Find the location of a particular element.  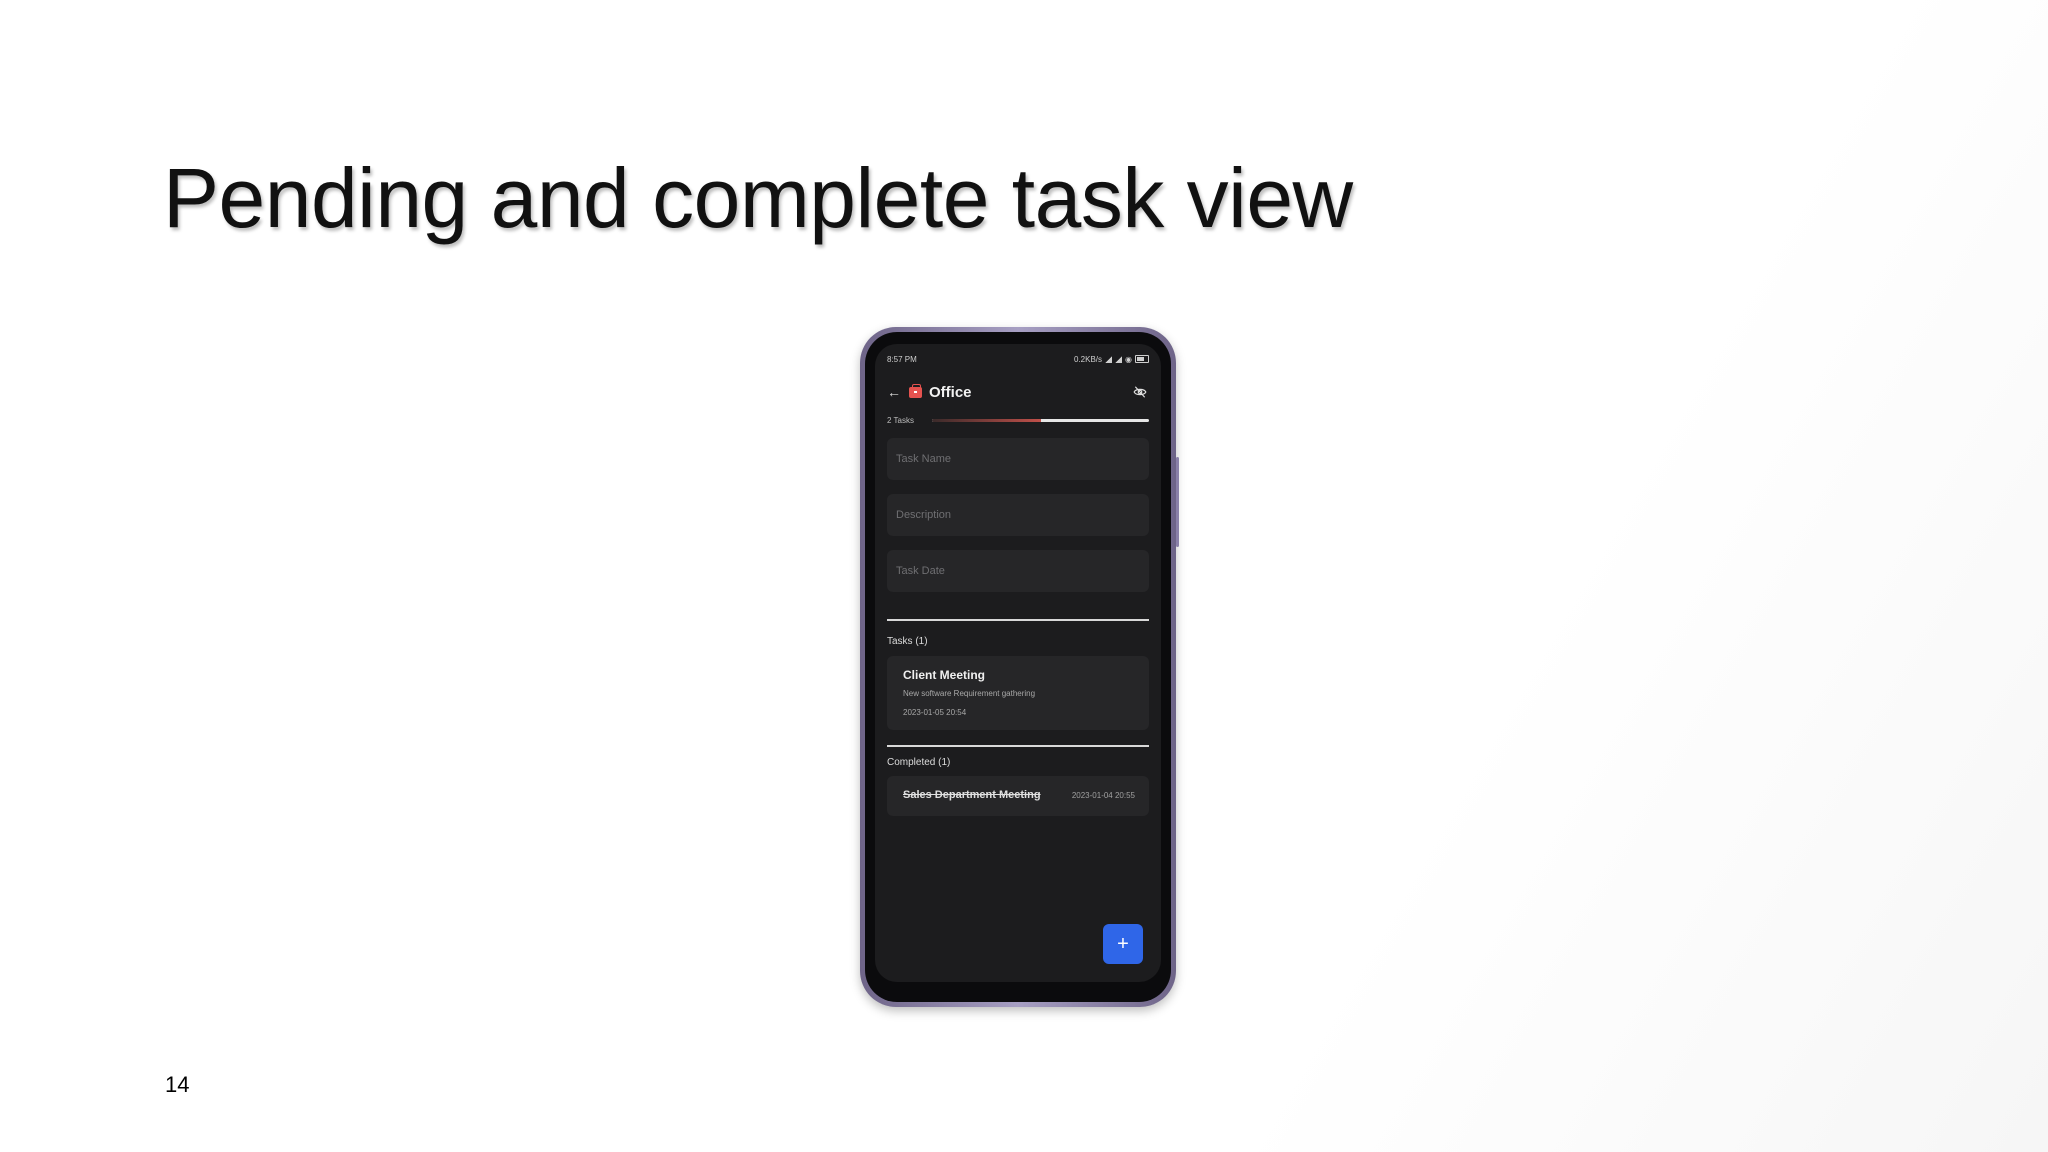

progress-label: 2 Tasks is located at coordinates (900, 420).